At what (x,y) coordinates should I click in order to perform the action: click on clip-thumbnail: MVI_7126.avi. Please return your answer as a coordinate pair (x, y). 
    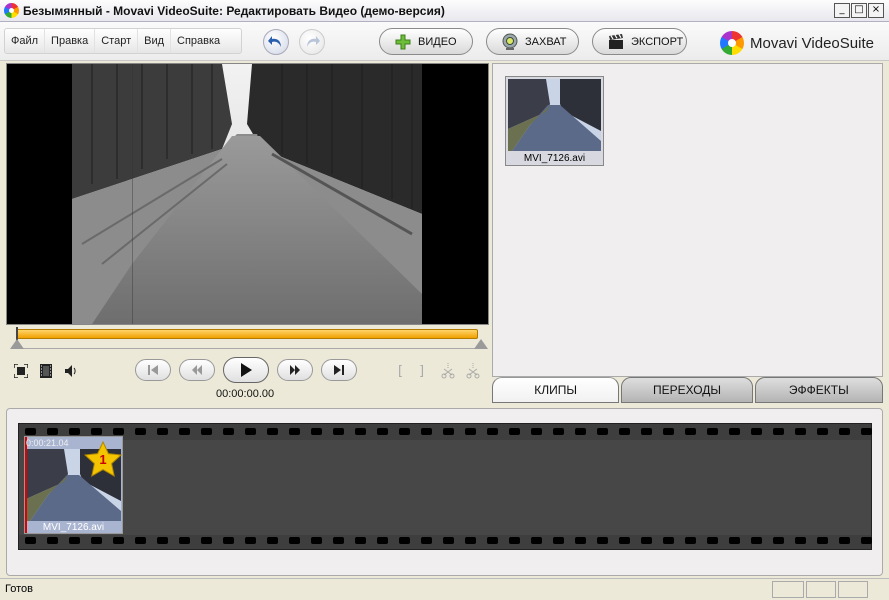
    Looking at the image, I should click on (554, 121).